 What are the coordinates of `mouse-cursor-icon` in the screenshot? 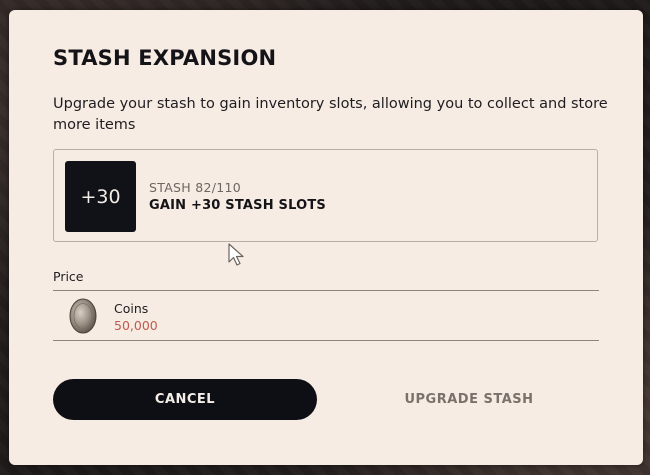 It's located at (236, 254).